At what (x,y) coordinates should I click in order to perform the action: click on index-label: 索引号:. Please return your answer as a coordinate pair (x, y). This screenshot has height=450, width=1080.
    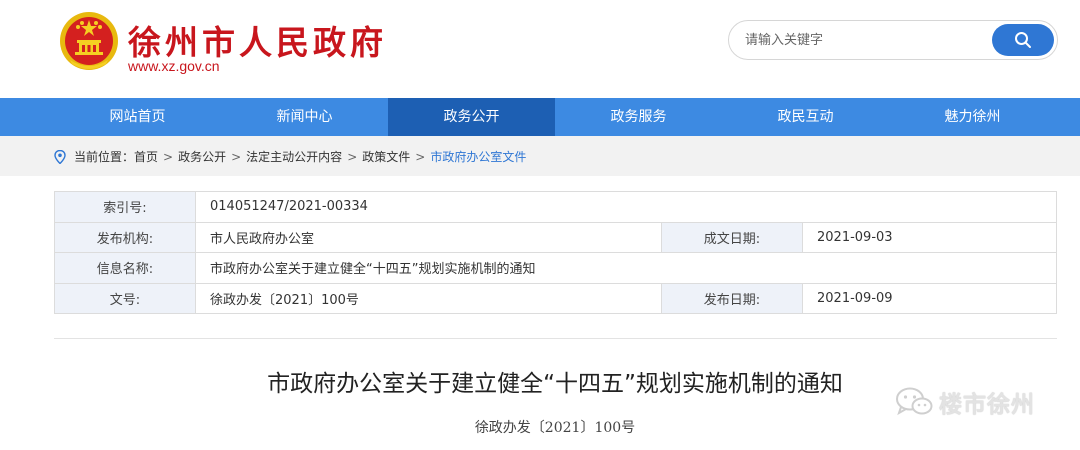
    Looking at the image, I should click on (125, 207).